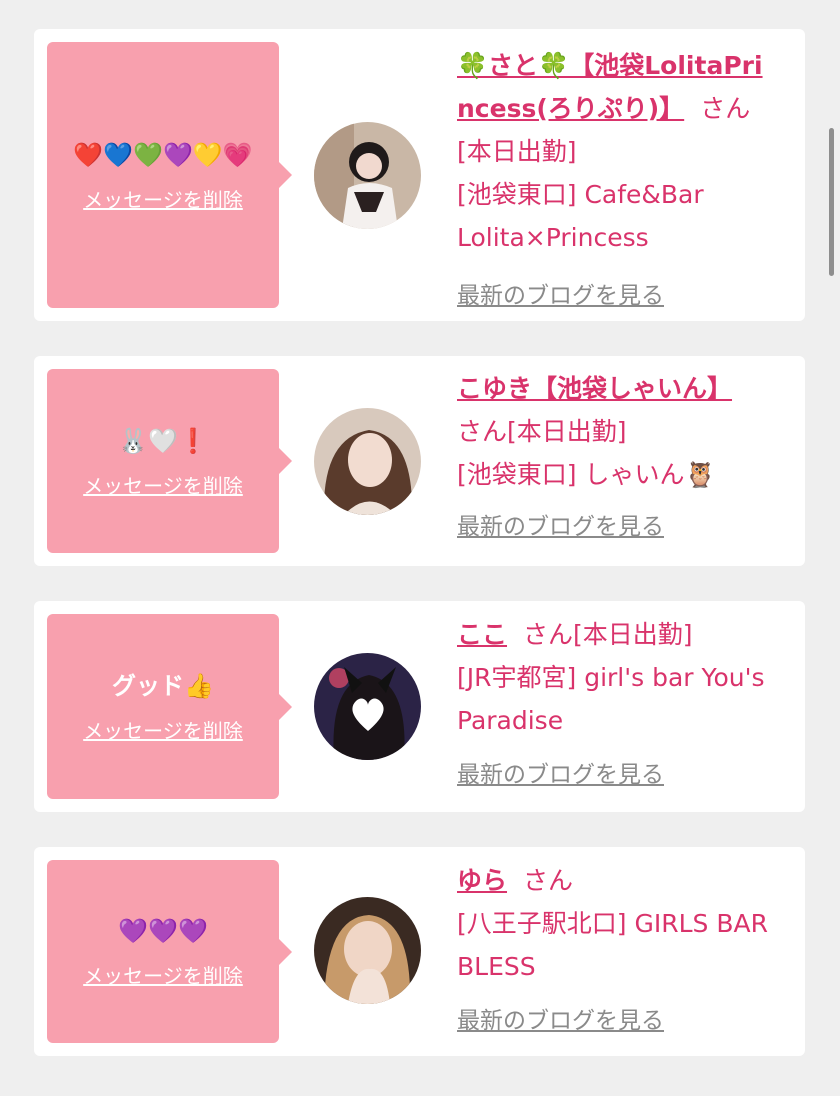 The width and height of the screenshot is (840, 1096). I want to click on shop-info: [池袋東口] Cafe&Bar Lolita×Princess, so click(580, 216).